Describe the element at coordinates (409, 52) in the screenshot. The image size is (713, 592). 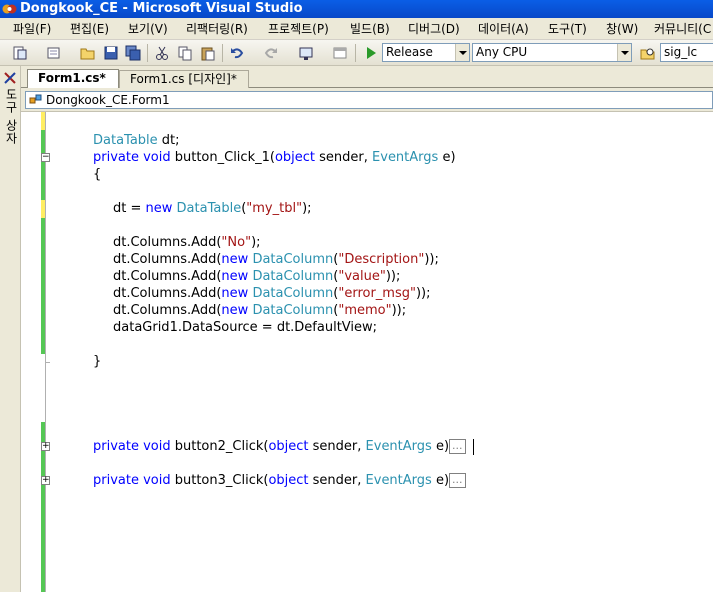
I see `configuration-value: Release` at that location.